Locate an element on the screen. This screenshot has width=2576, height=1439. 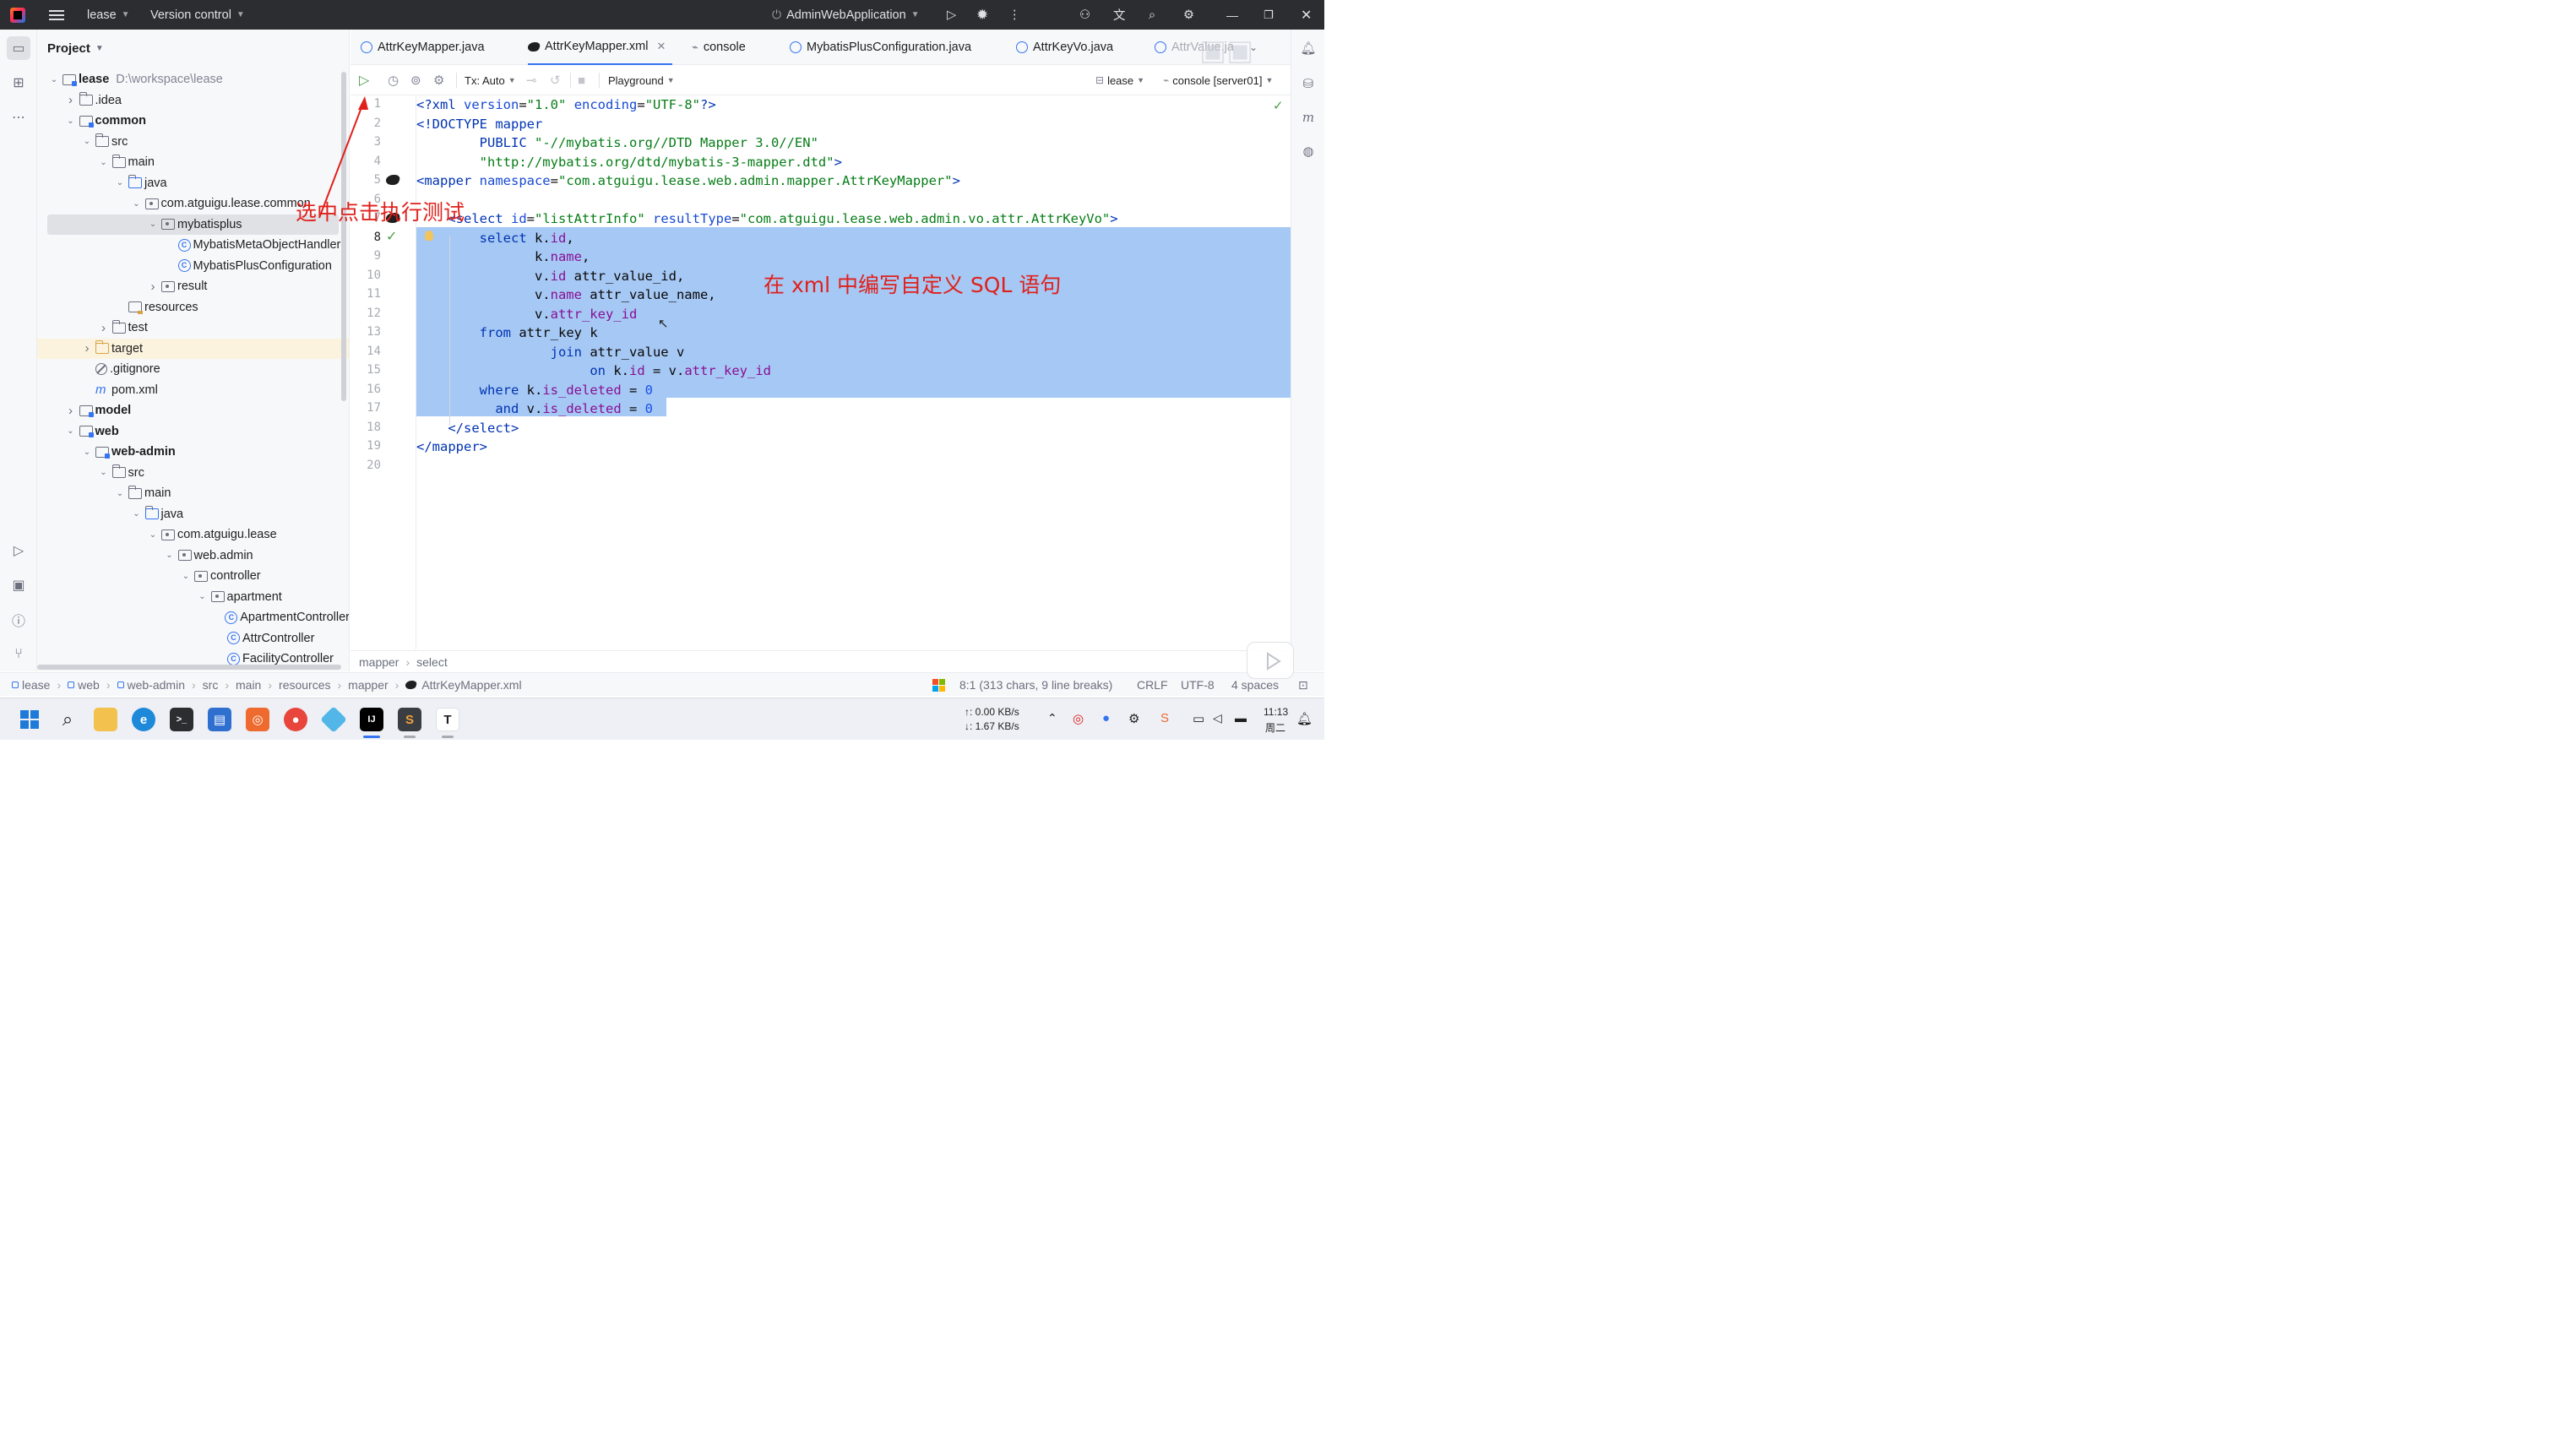
problems-icon: ⓘ is located at coordinates (18, 620).